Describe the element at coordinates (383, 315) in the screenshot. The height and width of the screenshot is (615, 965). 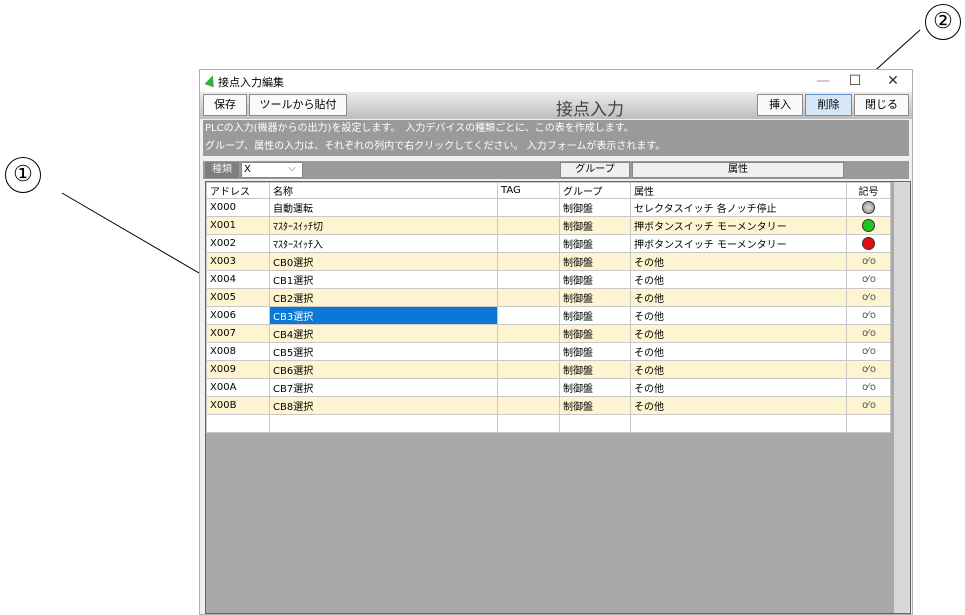
I see `cell-name: CB3選択` at that location.